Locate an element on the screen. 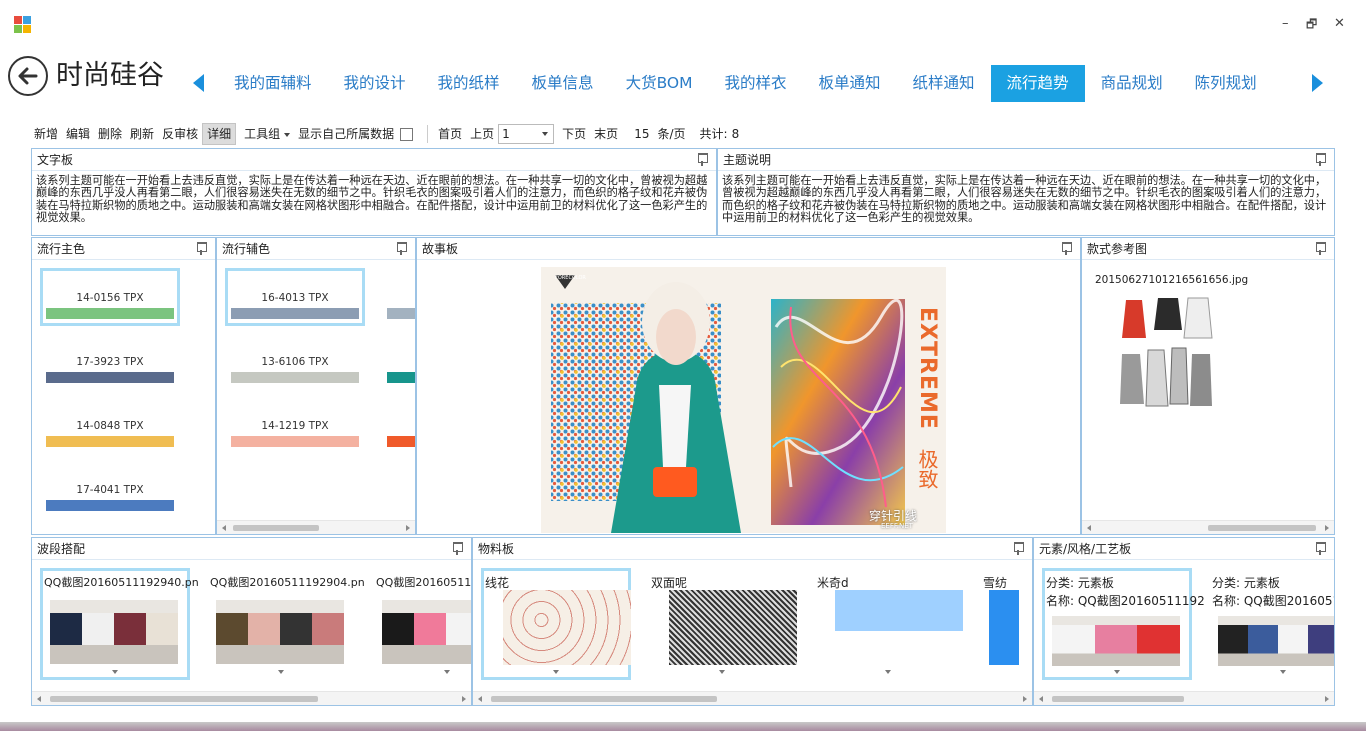 The height and width of the screenshot is (731, 1366). band-item-label: QQ截图201605111 is located at coordinates (423, 582).